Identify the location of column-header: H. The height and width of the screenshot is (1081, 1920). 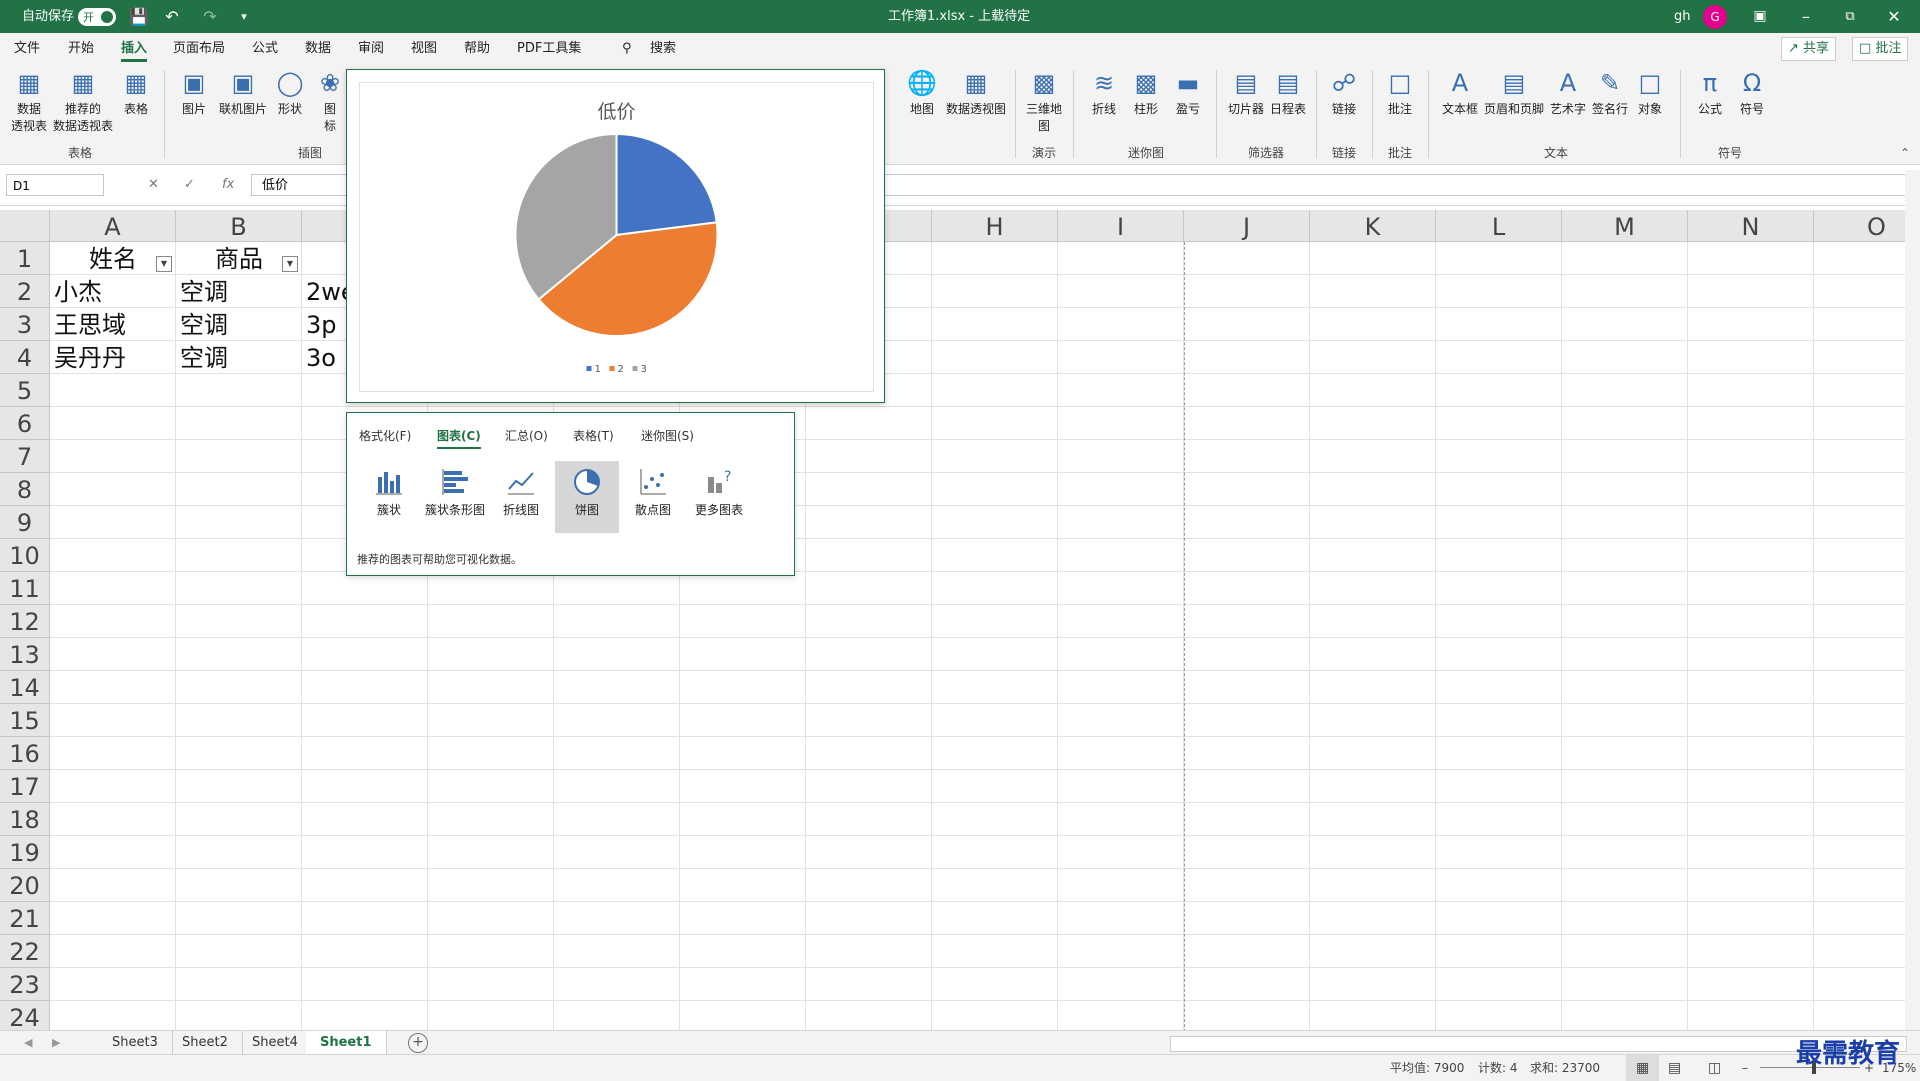
(995, 226).